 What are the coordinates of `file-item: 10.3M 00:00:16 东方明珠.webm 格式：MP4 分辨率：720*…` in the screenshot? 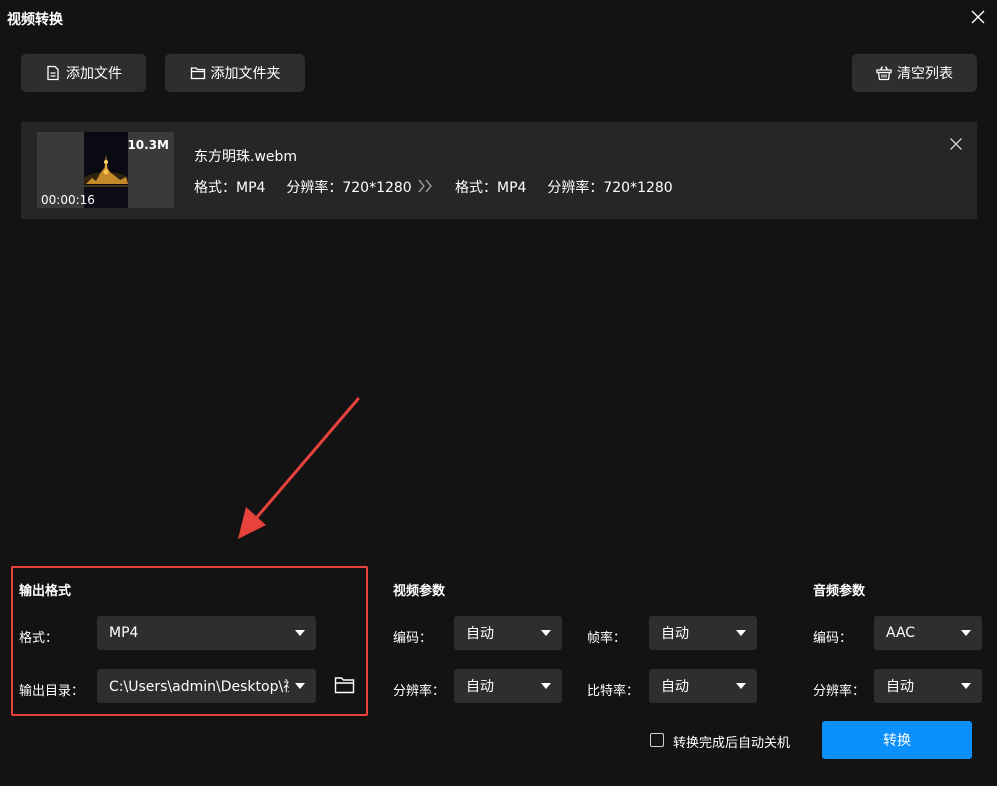 It's located at (499, 170).